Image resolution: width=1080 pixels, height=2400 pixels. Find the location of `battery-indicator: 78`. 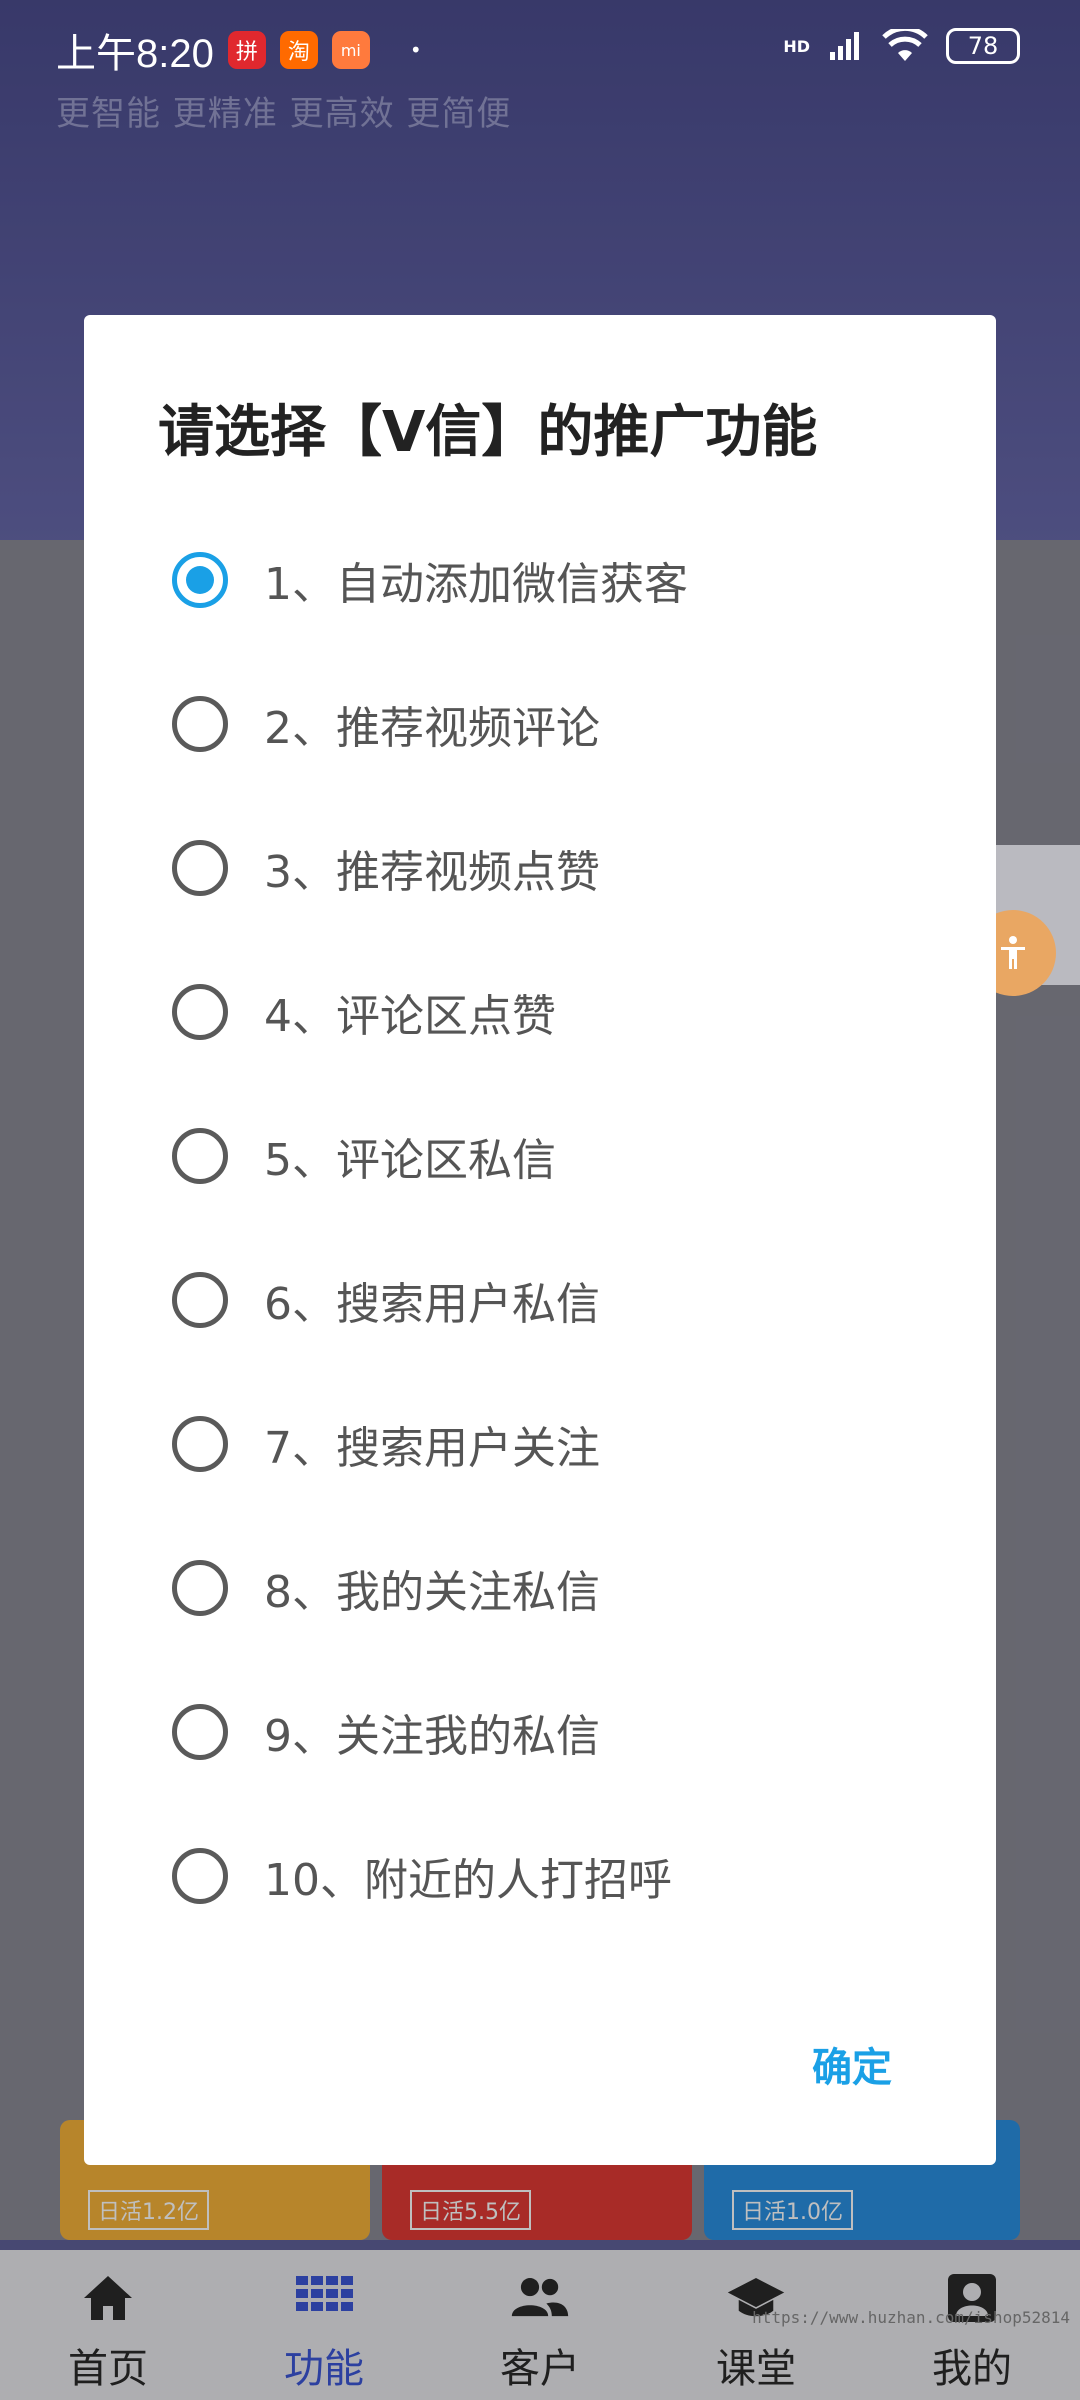

battery-indicator: 78 is located at coordinates (983, 46).